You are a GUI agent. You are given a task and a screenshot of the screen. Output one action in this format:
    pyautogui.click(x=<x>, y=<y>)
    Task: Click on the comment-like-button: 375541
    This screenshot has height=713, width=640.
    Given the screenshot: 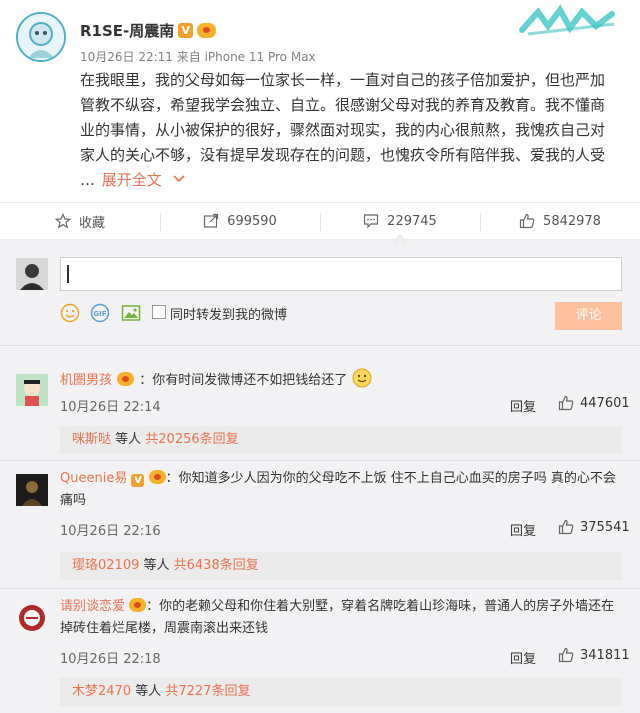 What is the action you would take?
    pyautogui.click(x=594, y=527)
    